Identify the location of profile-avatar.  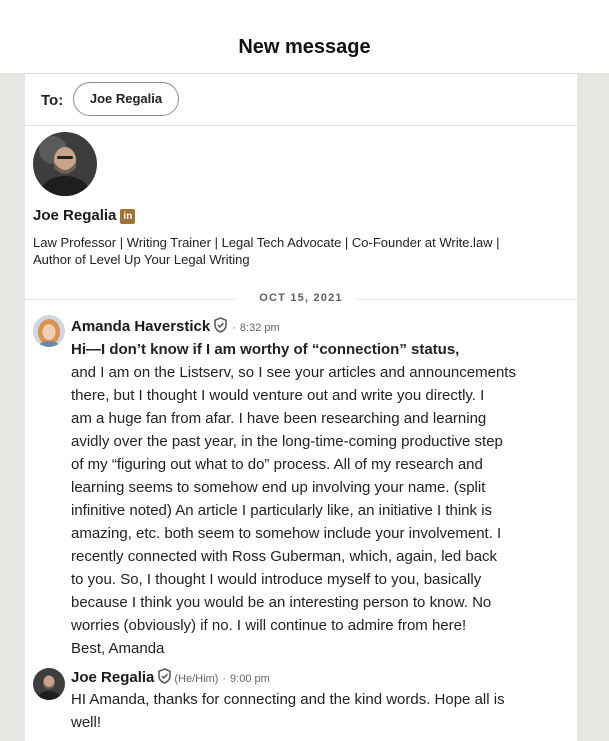
(65, 164).